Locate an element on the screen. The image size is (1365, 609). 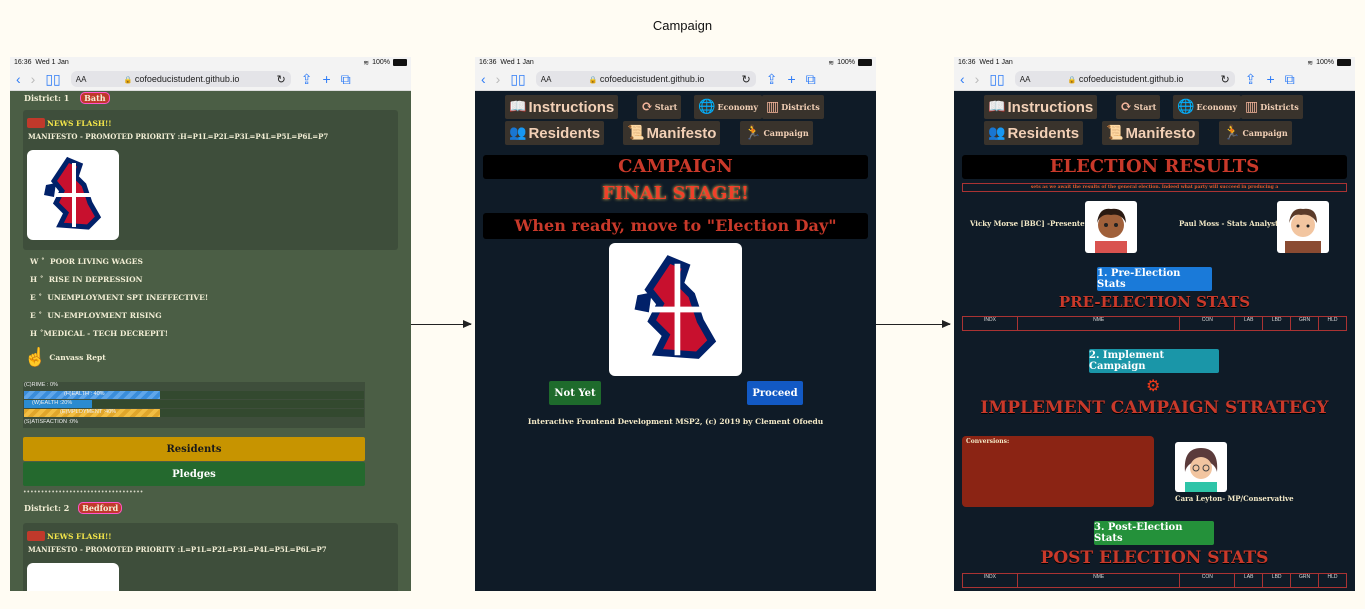
conversions-panel: Conversions: is located at coordinates (1058, 471).